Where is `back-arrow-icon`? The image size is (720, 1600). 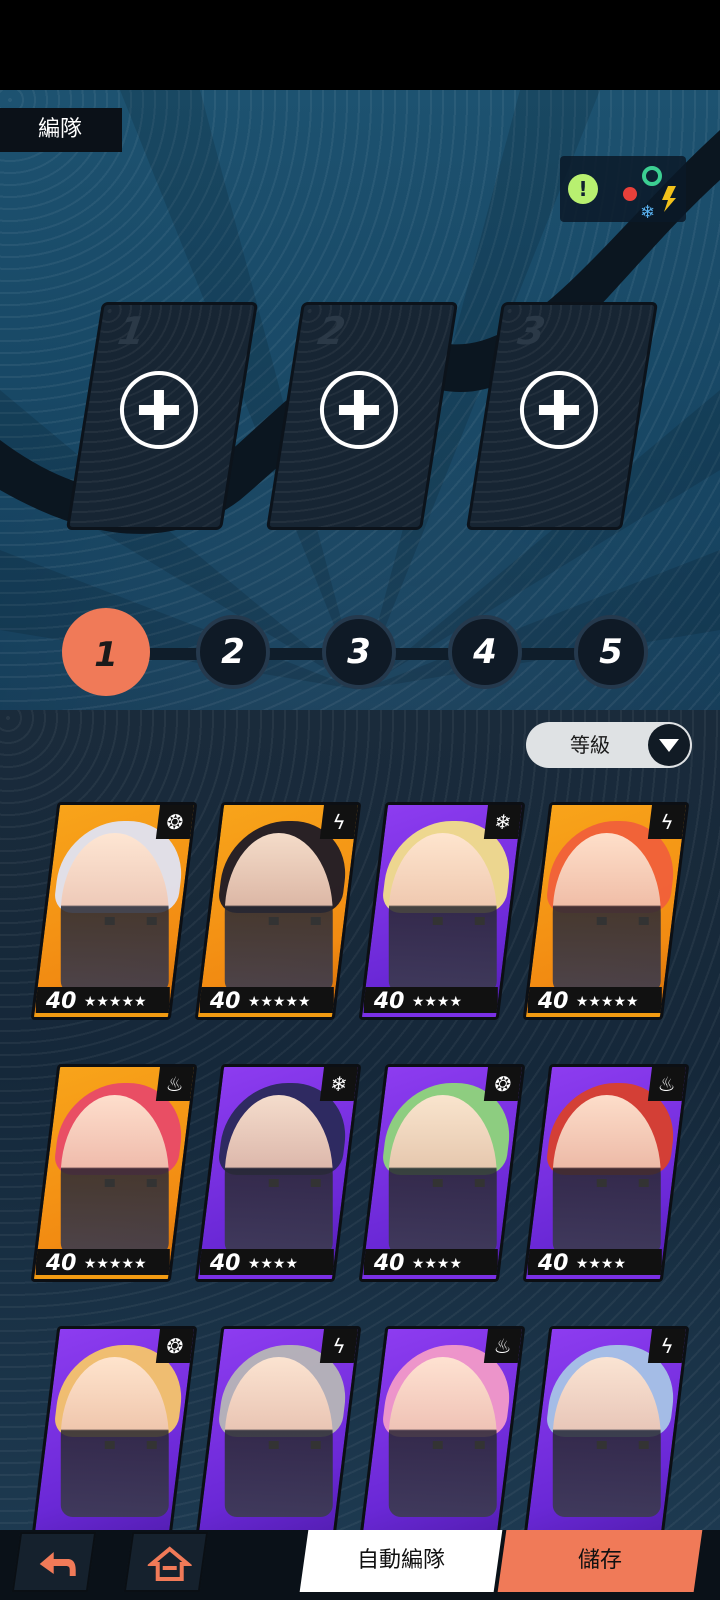
back-arrow-icon is located at coordinates (57, 1564).